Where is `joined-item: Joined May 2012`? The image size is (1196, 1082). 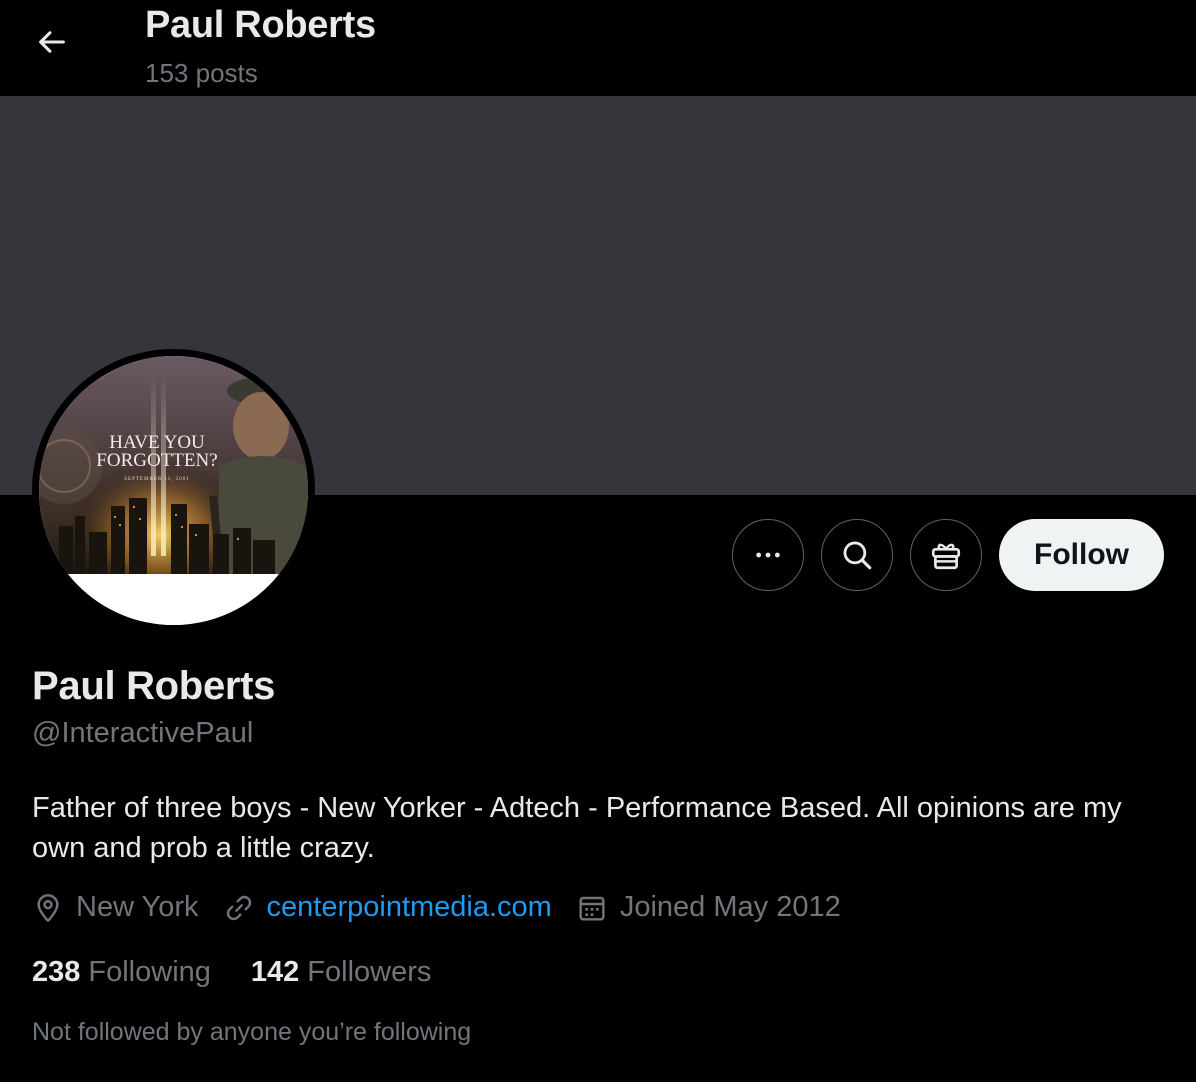 joined-item: Joined May 2012 is located at coordinates (708, 907).